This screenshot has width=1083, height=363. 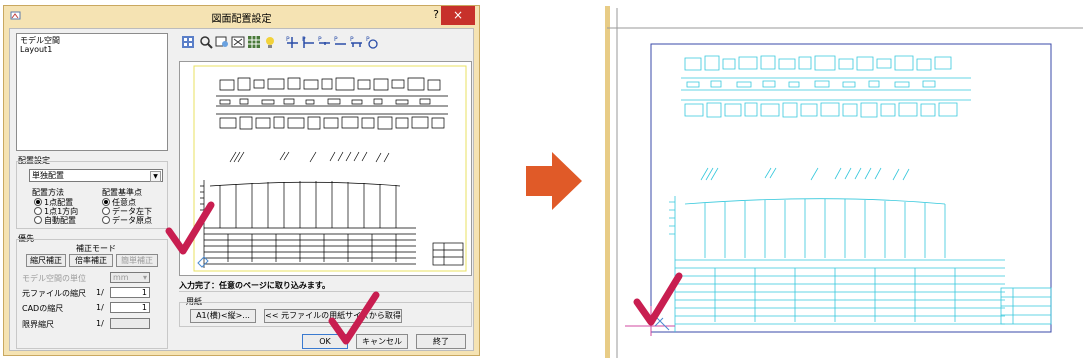 What do you see at coordinates (340, 42) in the screenshot?
I see `p-bottom-icon: P` at bounding box center [340, 42].